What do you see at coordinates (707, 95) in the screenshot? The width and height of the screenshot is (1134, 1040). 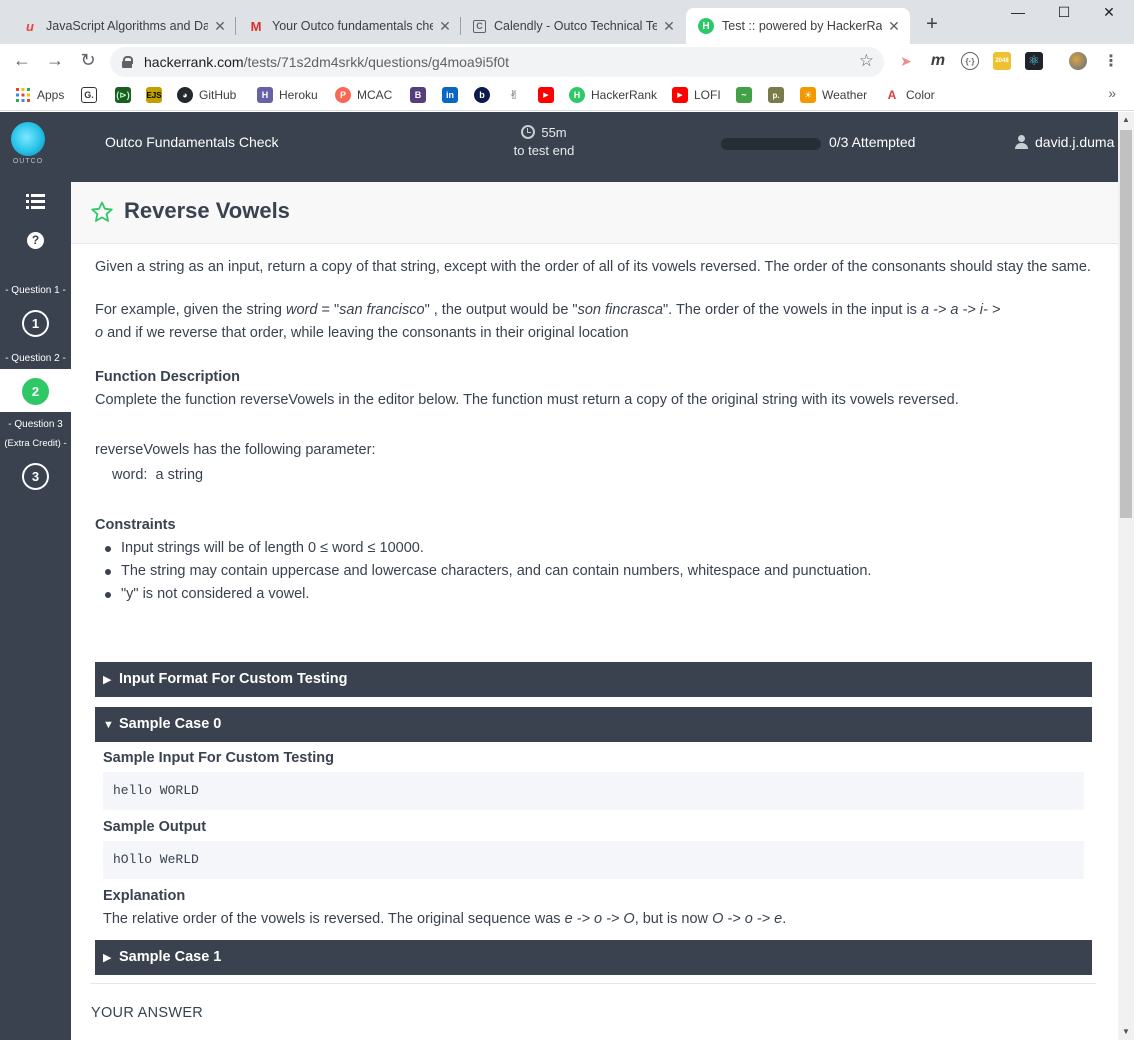 I see `bookmark-label: LOFI` at bounding box center [707, 95].